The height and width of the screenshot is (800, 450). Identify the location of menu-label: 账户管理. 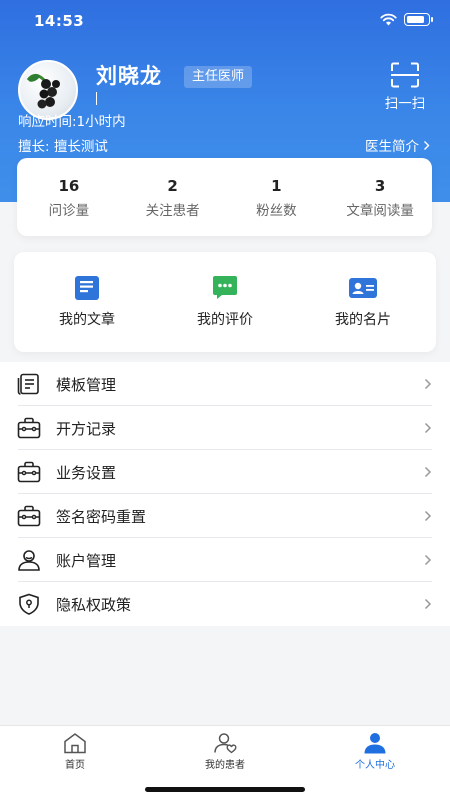
(86, 560).